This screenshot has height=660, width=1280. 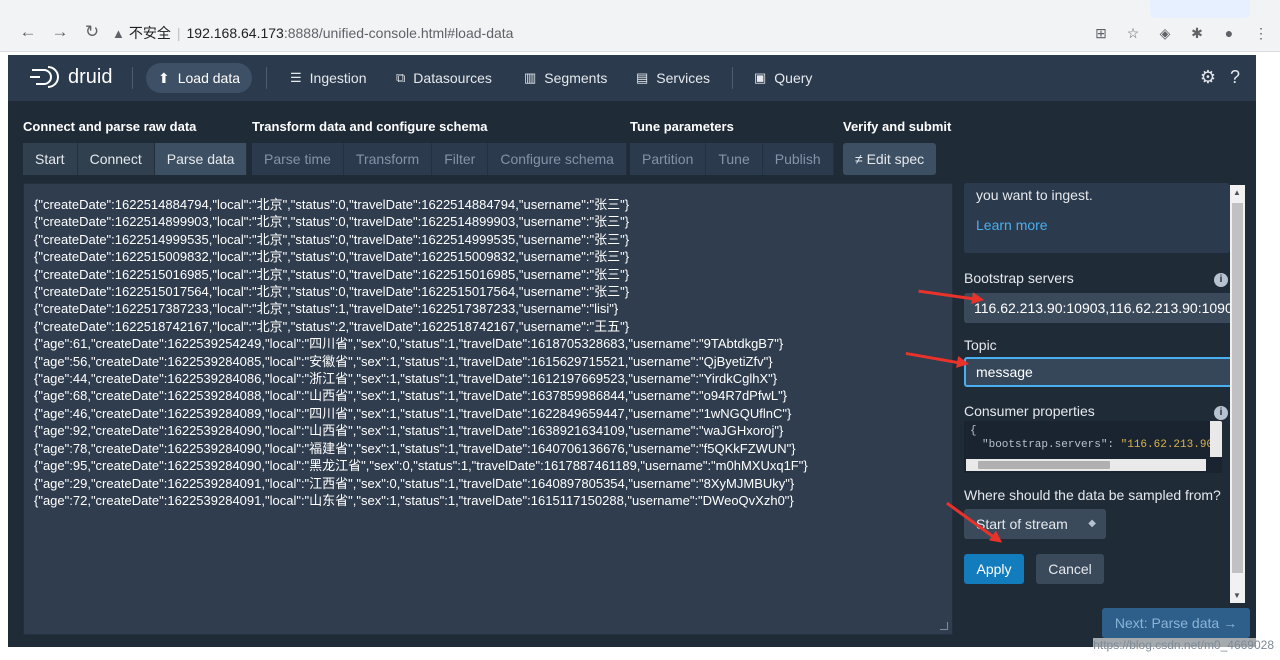 What do you see at coordinates (1165, 33) in the screenshot?
I see `extension-icon: ◈` at bounding box center [1165, 33].